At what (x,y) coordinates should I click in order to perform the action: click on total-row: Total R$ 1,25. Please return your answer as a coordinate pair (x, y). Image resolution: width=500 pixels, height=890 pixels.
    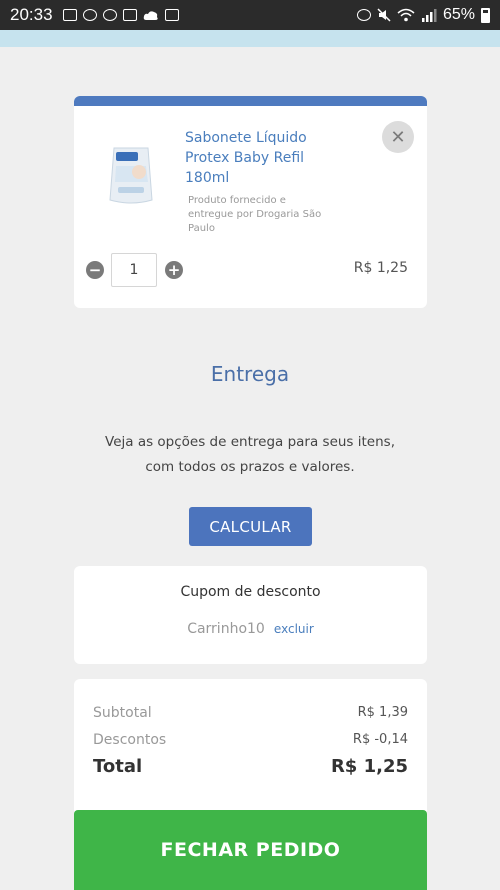
    Looking at the image, I should click on (250, 766).